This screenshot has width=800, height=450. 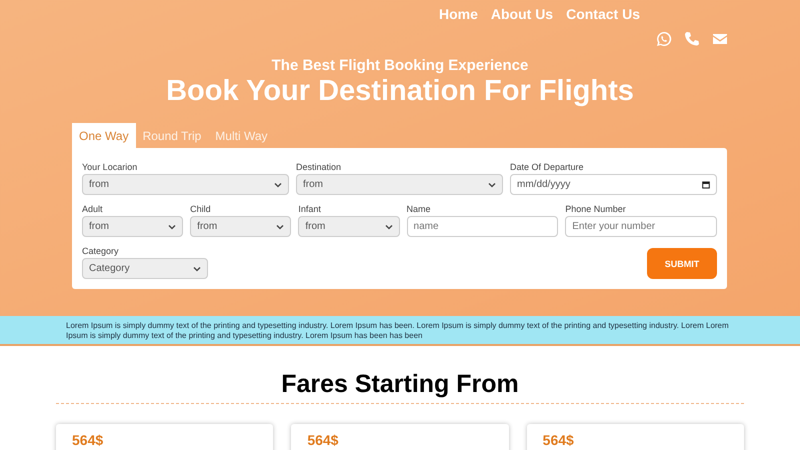 What do you see at coordinates (400, 91) in the screenshot?
I see `hero-title: Book Your Destination For Flights` at bounding box center [400, 91].